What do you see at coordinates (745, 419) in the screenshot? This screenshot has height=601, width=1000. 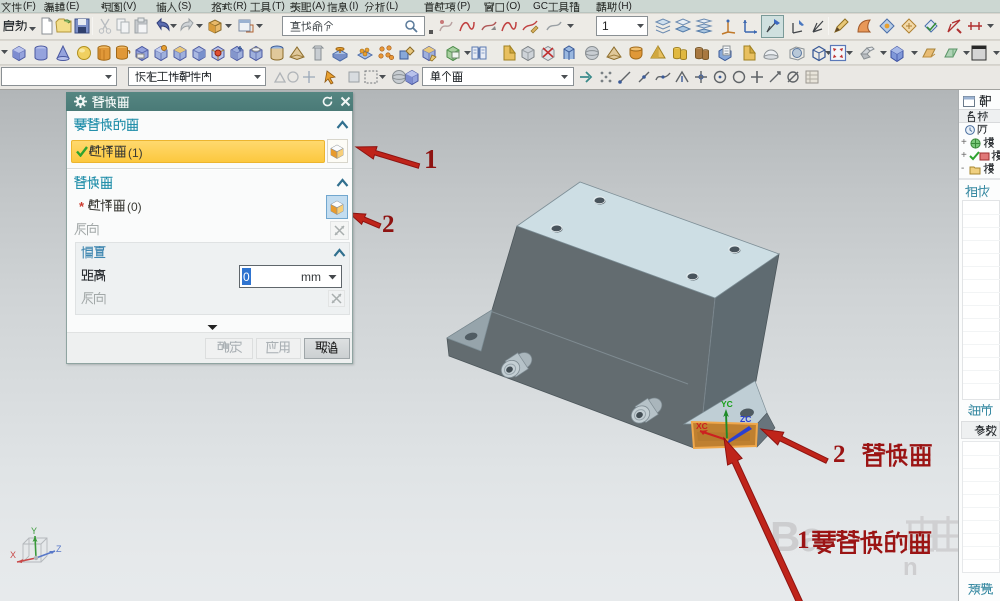 I see `svg-text: ZC` at bounding box center [745, 419].